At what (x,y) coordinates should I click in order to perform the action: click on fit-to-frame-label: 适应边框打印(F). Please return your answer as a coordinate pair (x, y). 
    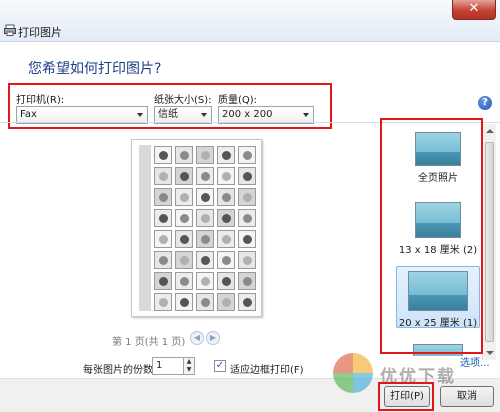
    Looking at the image, I should click on (267, 370).